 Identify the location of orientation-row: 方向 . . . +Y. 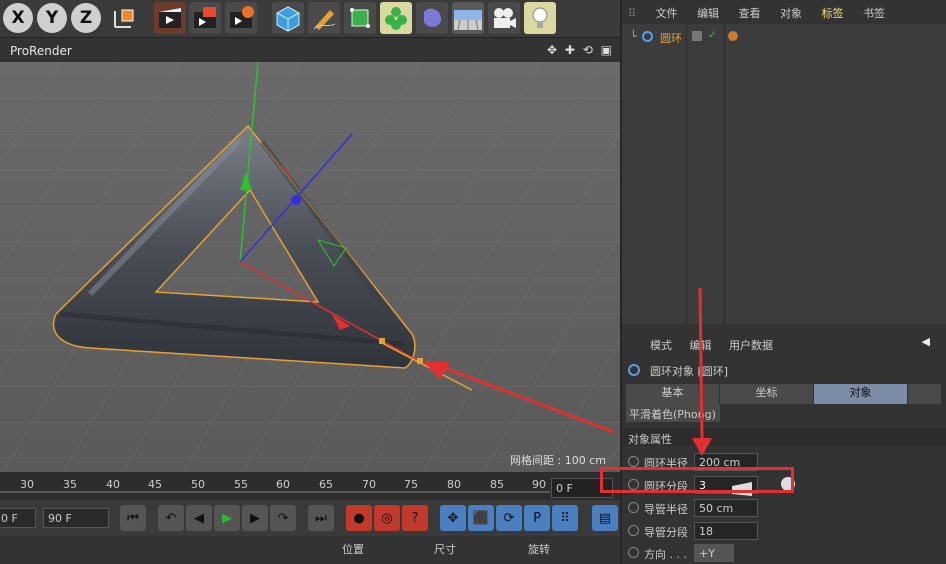
(696, 553).